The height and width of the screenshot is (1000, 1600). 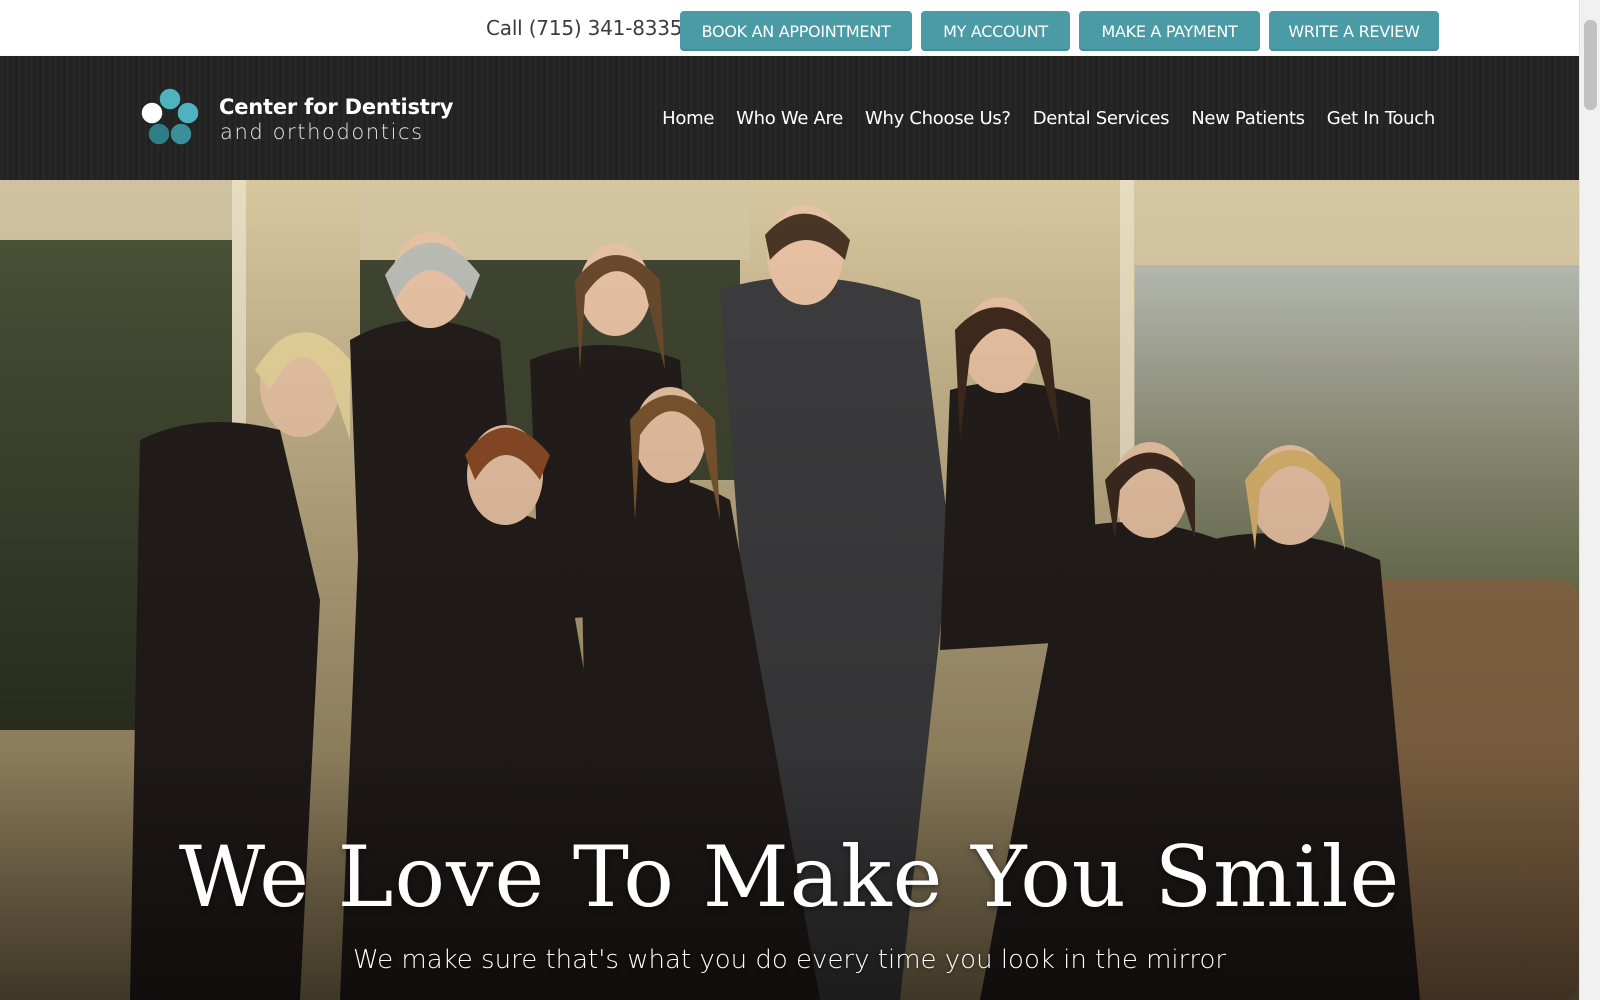 I want to click on nav-item-who-we-are: Who We Are, so click(x=789, y=118).